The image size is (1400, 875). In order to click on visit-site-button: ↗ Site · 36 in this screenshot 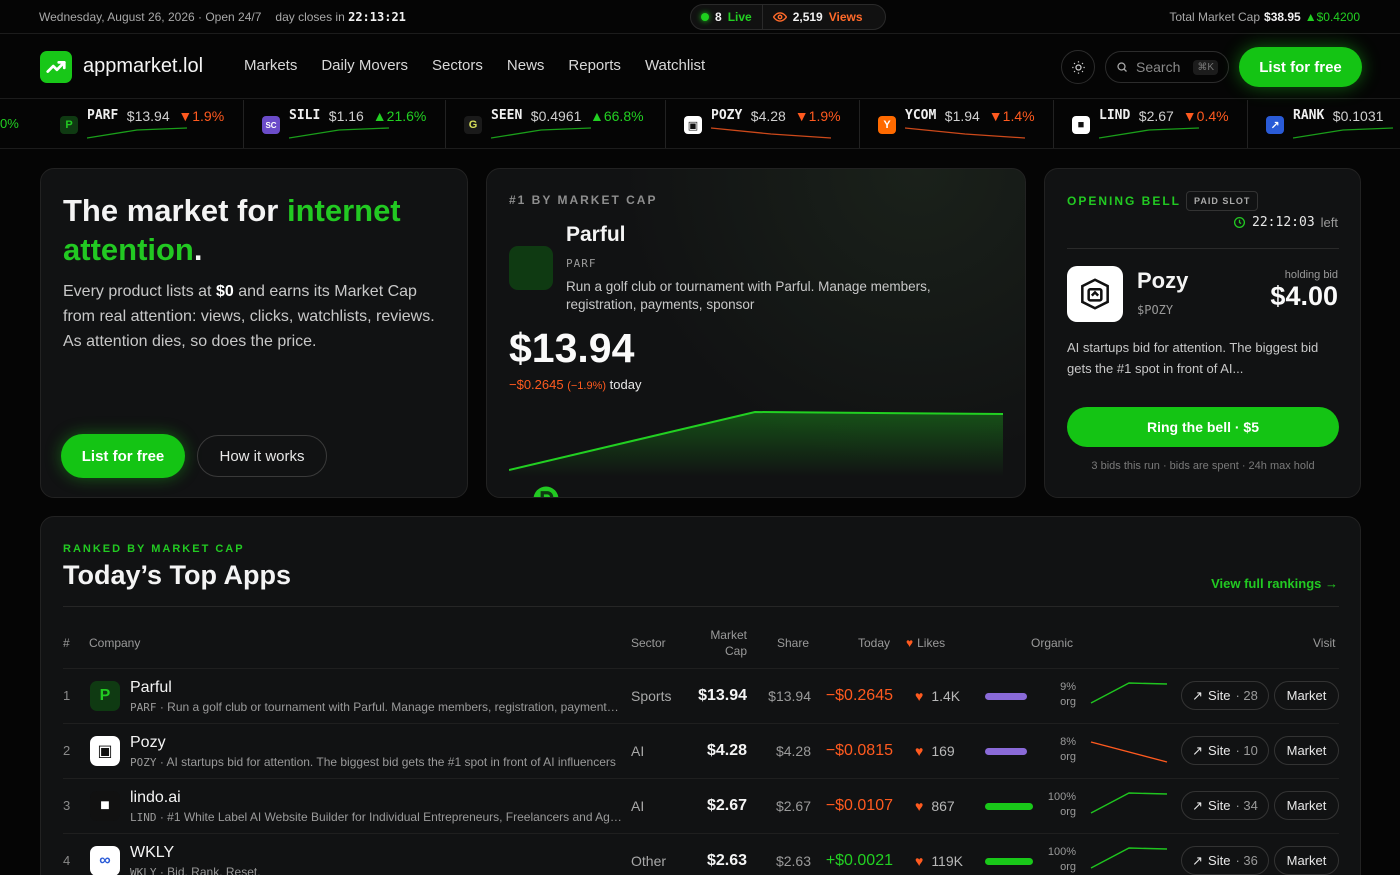, I will do `click(1225, 860)`.